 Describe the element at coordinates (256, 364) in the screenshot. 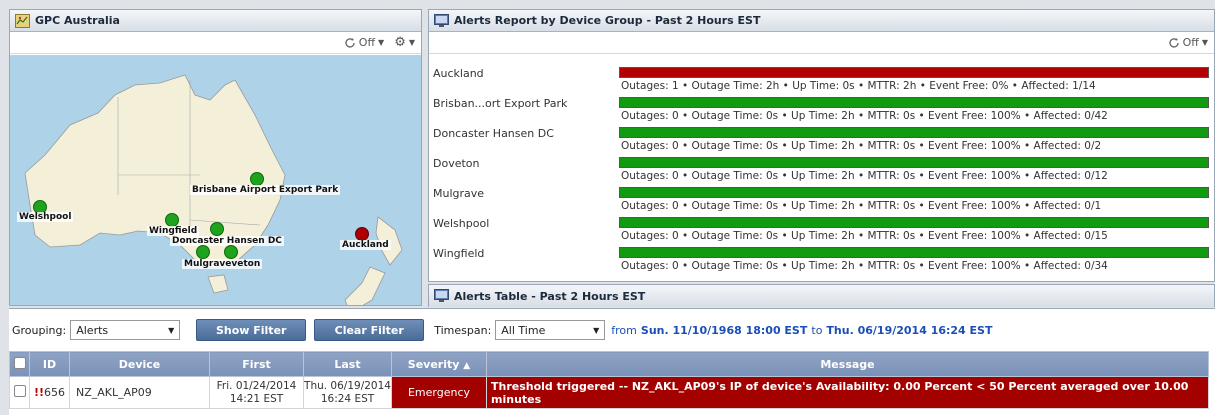

I see `column-header-first: First` at that location.